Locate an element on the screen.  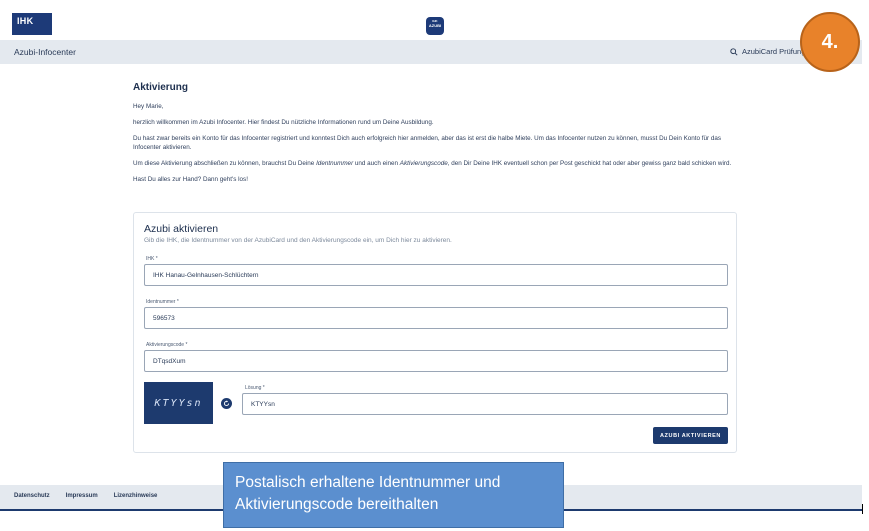
footer-links: Datenschutz Impressum Lizenzhinweise is located at coordinates (85, 496).